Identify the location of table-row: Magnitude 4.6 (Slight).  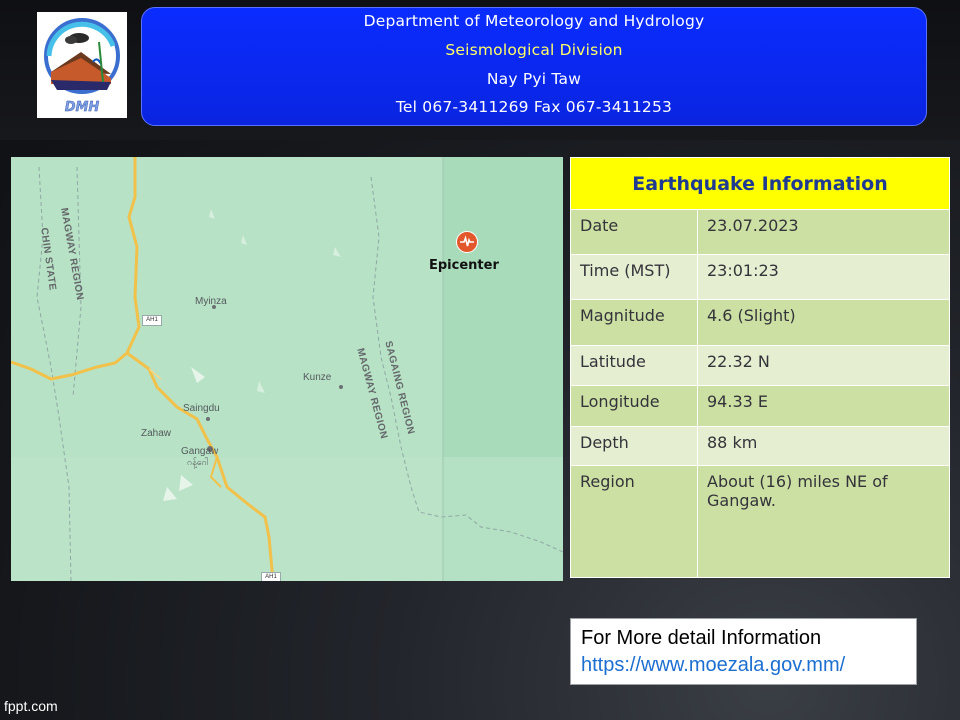
(760, 322).